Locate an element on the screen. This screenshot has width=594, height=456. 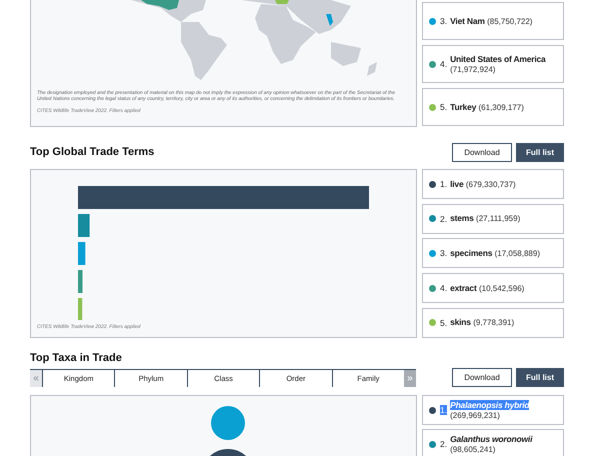
ranking-list-item: 5. skins (9,778,391) is located at coordinates (493, 323).